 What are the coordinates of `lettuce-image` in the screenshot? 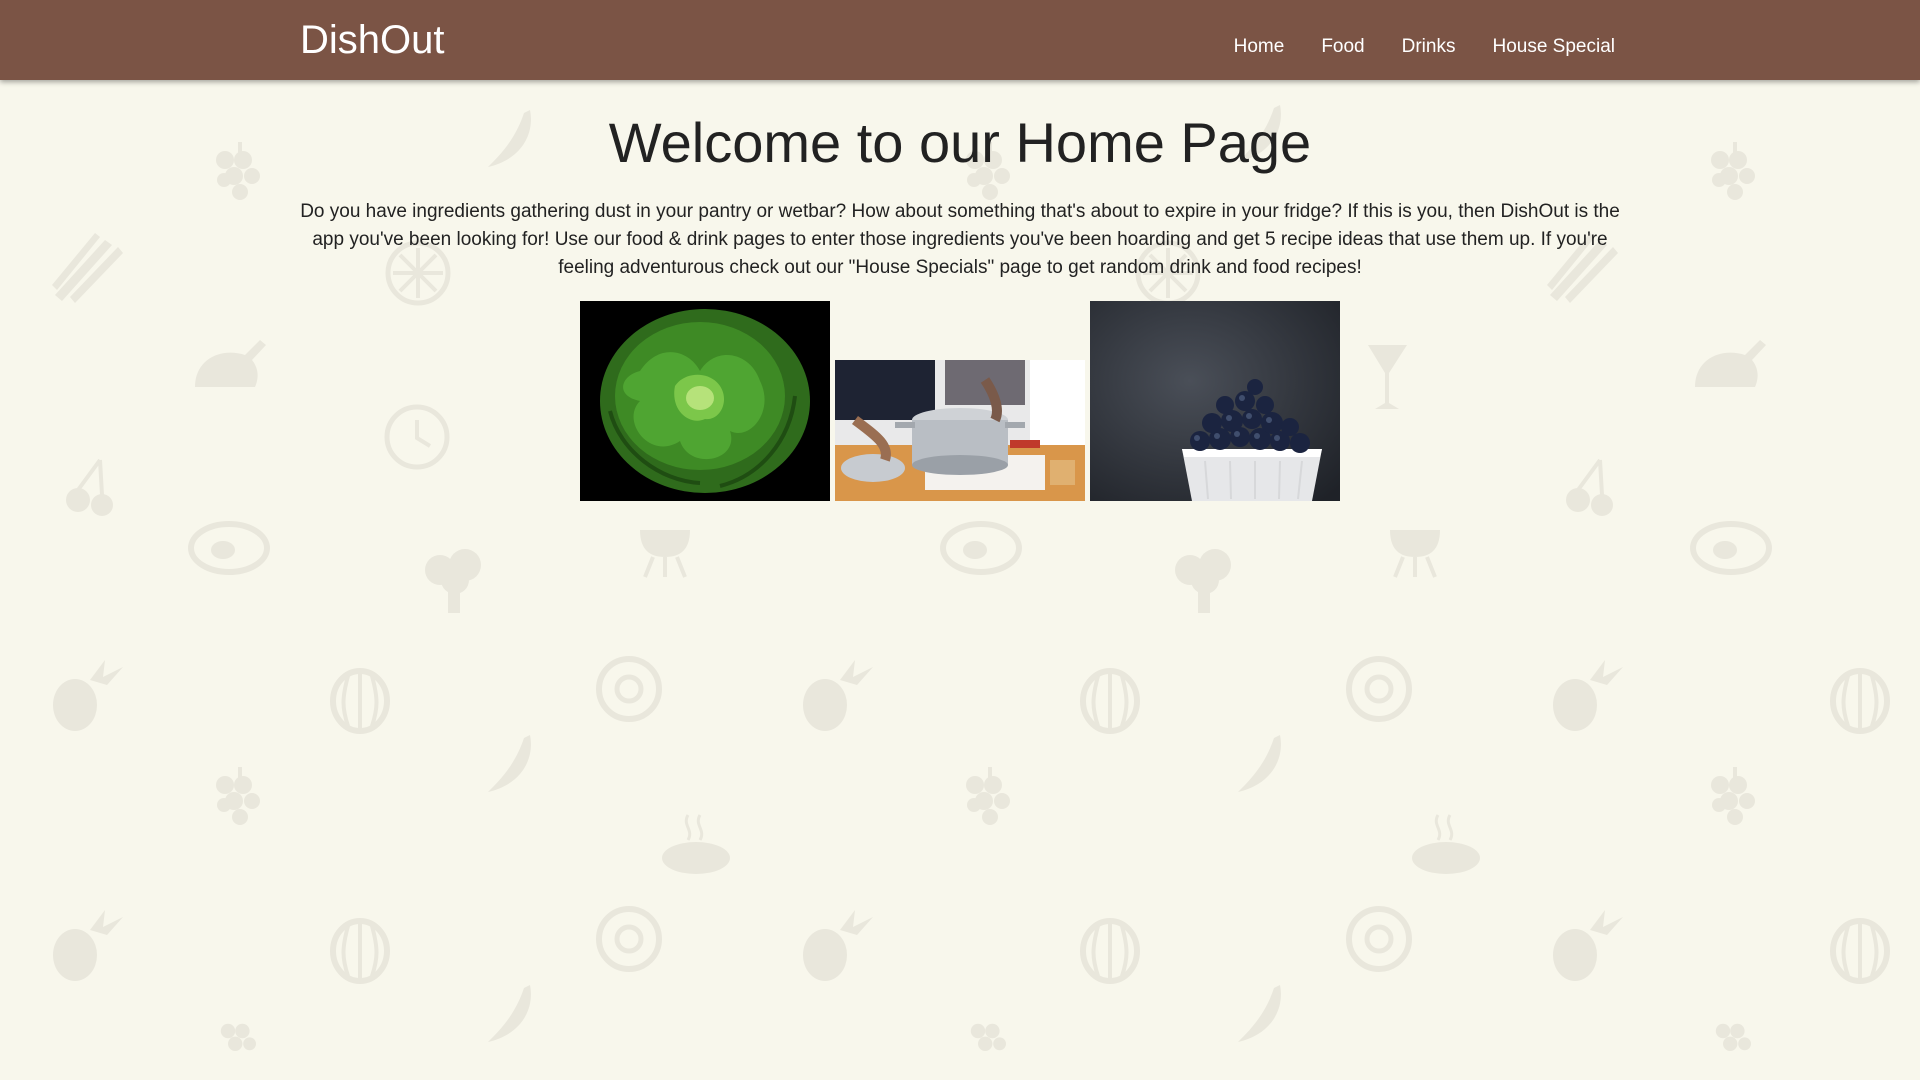 It's located at (705, 401).